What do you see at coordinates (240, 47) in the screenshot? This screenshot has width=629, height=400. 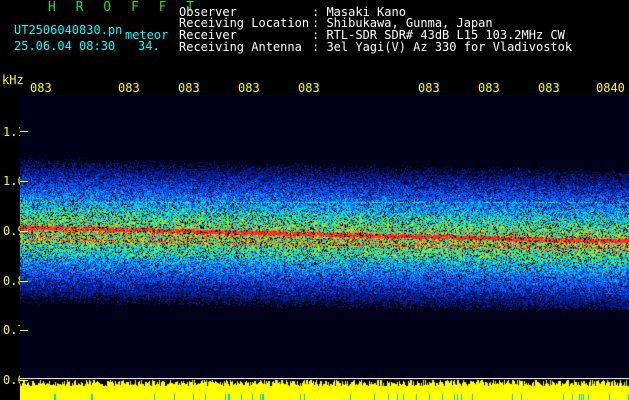 I see `antenna-label: Receiving Antenna` at bounding box center [240, 47].